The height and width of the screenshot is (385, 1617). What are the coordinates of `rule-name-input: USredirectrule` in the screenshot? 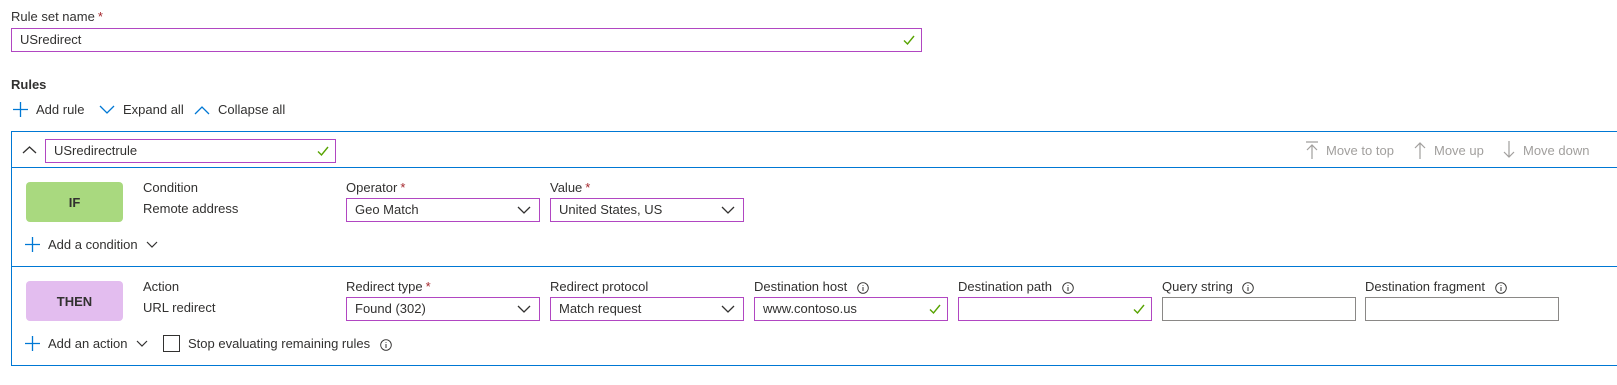 It's located at (190, 151).